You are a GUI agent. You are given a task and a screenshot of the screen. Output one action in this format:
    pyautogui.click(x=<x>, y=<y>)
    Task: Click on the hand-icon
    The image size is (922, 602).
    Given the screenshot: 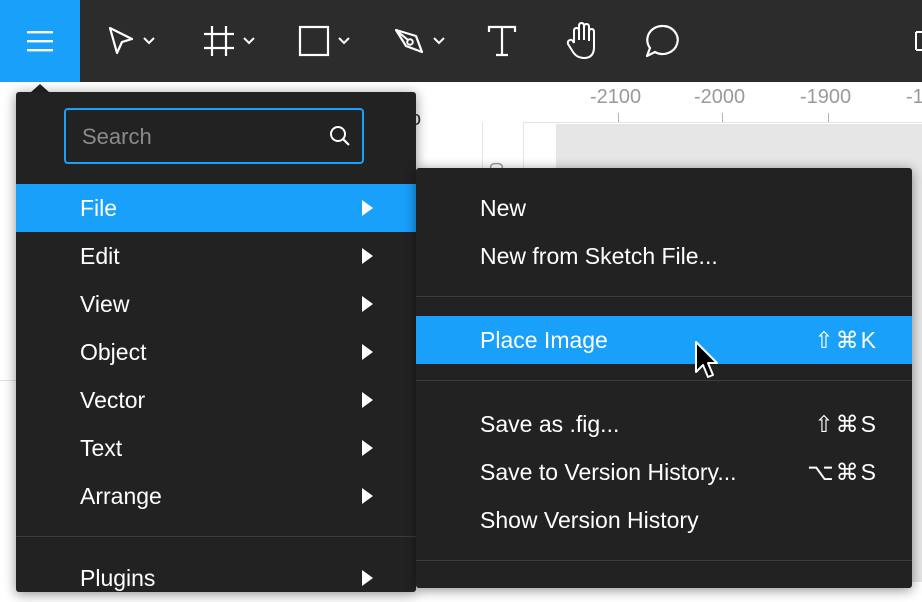 What is the action you would take?
    pyautogui.click(x=580, y=40)
    